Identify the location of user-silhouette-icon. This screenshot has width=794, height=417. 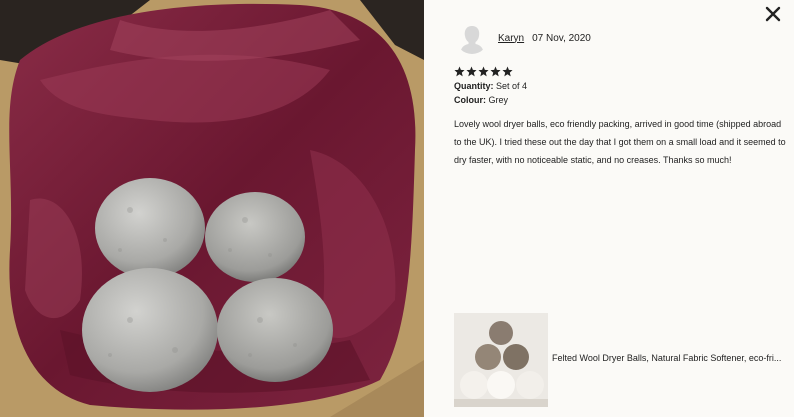
(472, 40).